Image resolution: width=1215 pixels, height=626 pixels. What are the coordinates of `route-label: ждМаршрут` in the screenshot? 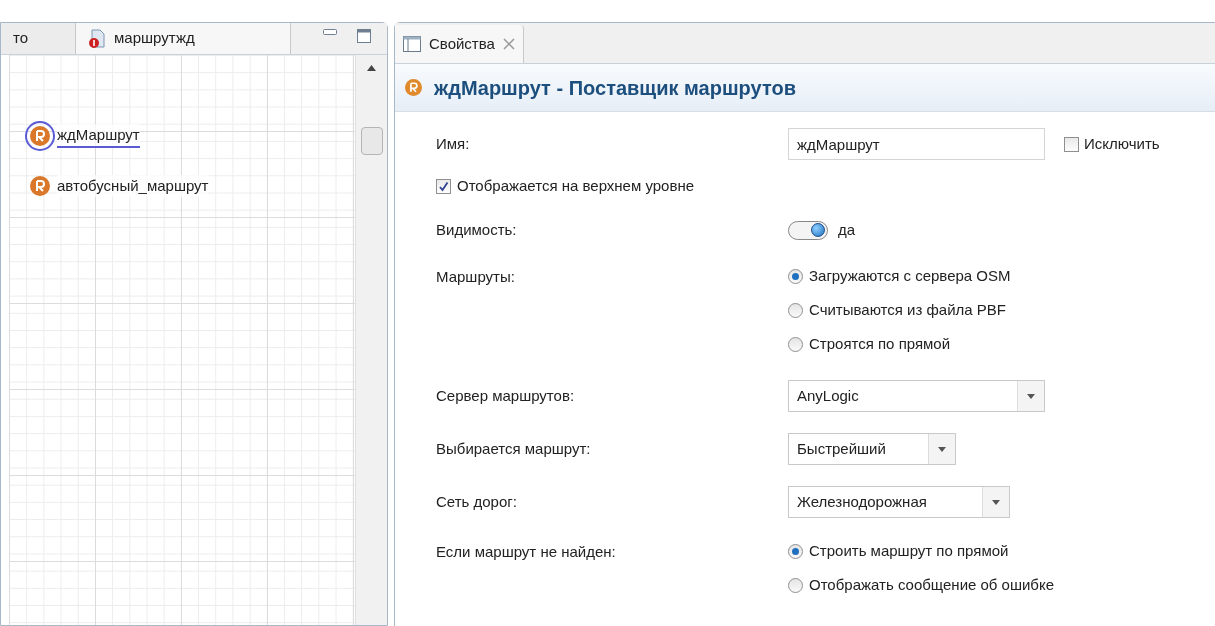 It's located at (98, 136).